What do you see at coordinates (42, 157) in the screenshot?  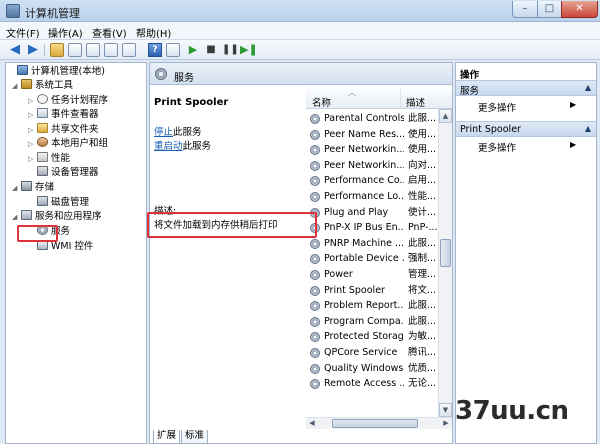 I see `performance-icon` at bounding box center [42, 157].